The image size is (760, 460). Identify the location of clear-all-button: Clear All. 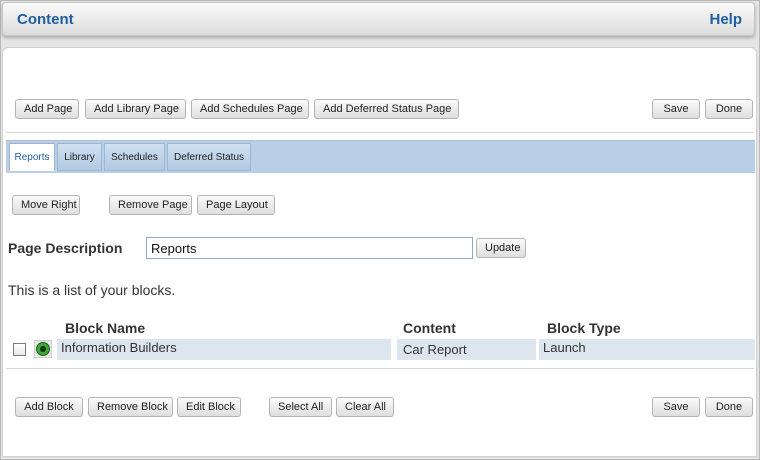
(365, 407).